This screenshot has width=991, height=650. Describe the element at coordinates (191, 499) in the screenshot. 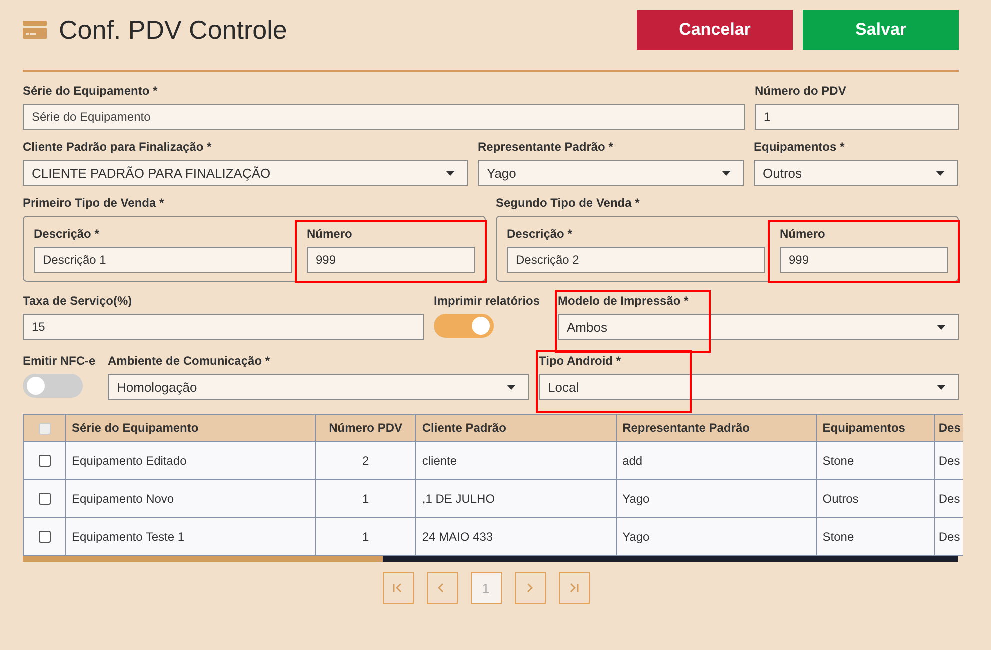

I see `table-cell: Equipamento Novo` at that location.